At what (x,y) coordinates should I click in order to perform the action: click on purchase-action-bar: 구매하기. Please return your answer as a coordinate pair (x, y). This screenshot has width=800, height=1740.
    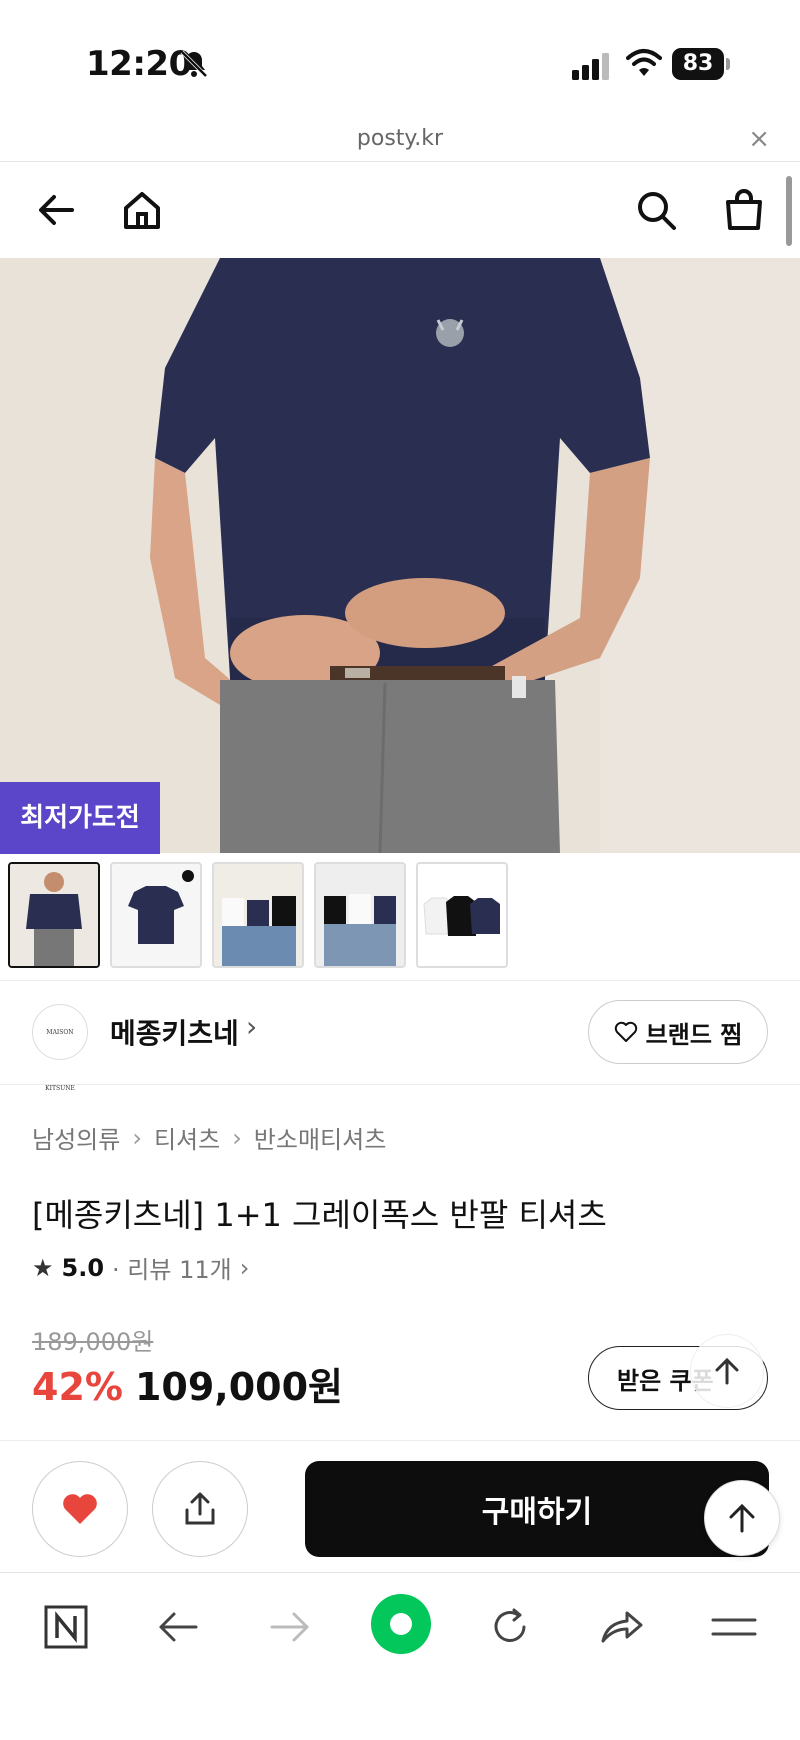
    Looking at the image, I should click on (400, 1505).